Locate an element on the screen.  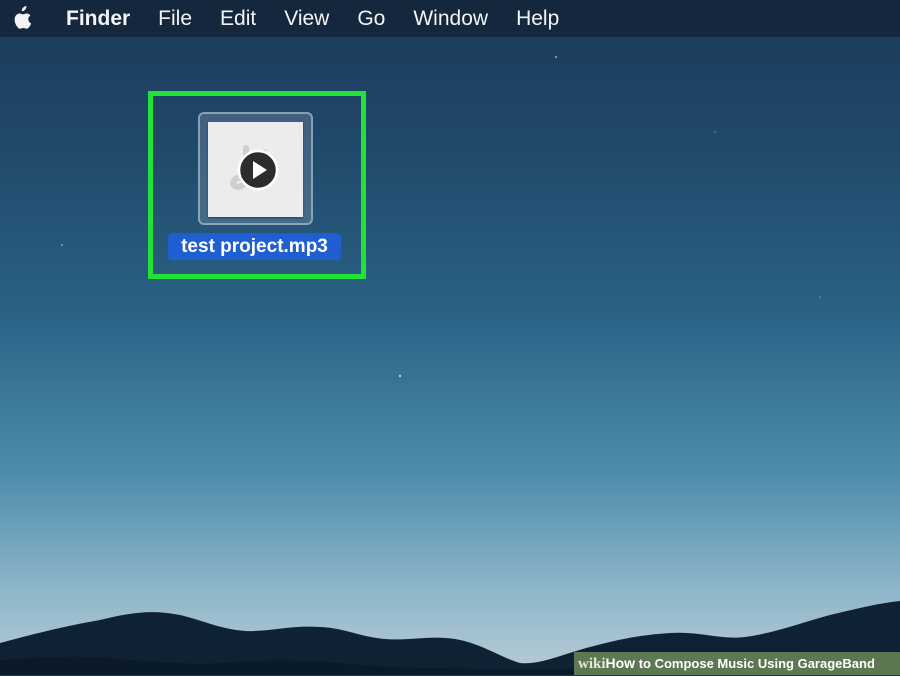
watermark-brand-prefix: wiki is located at coordinates (592, 664).